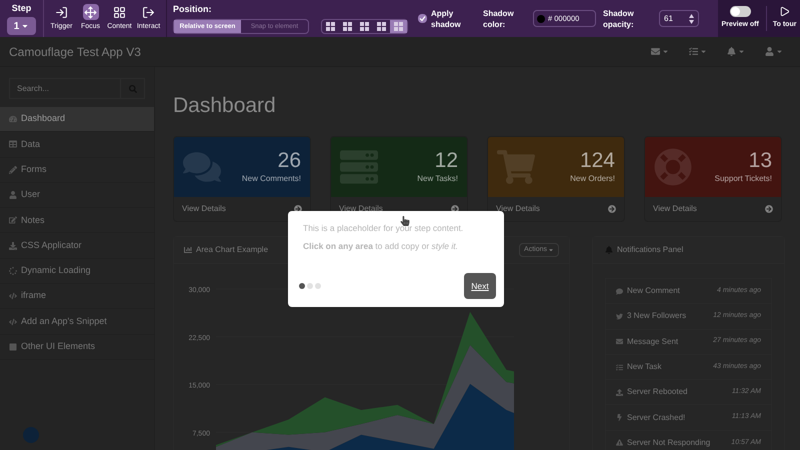  What do you see at coordinates (516, 167) in the screenshot?
I see `cart-icon` at bounding box center [516, 167].